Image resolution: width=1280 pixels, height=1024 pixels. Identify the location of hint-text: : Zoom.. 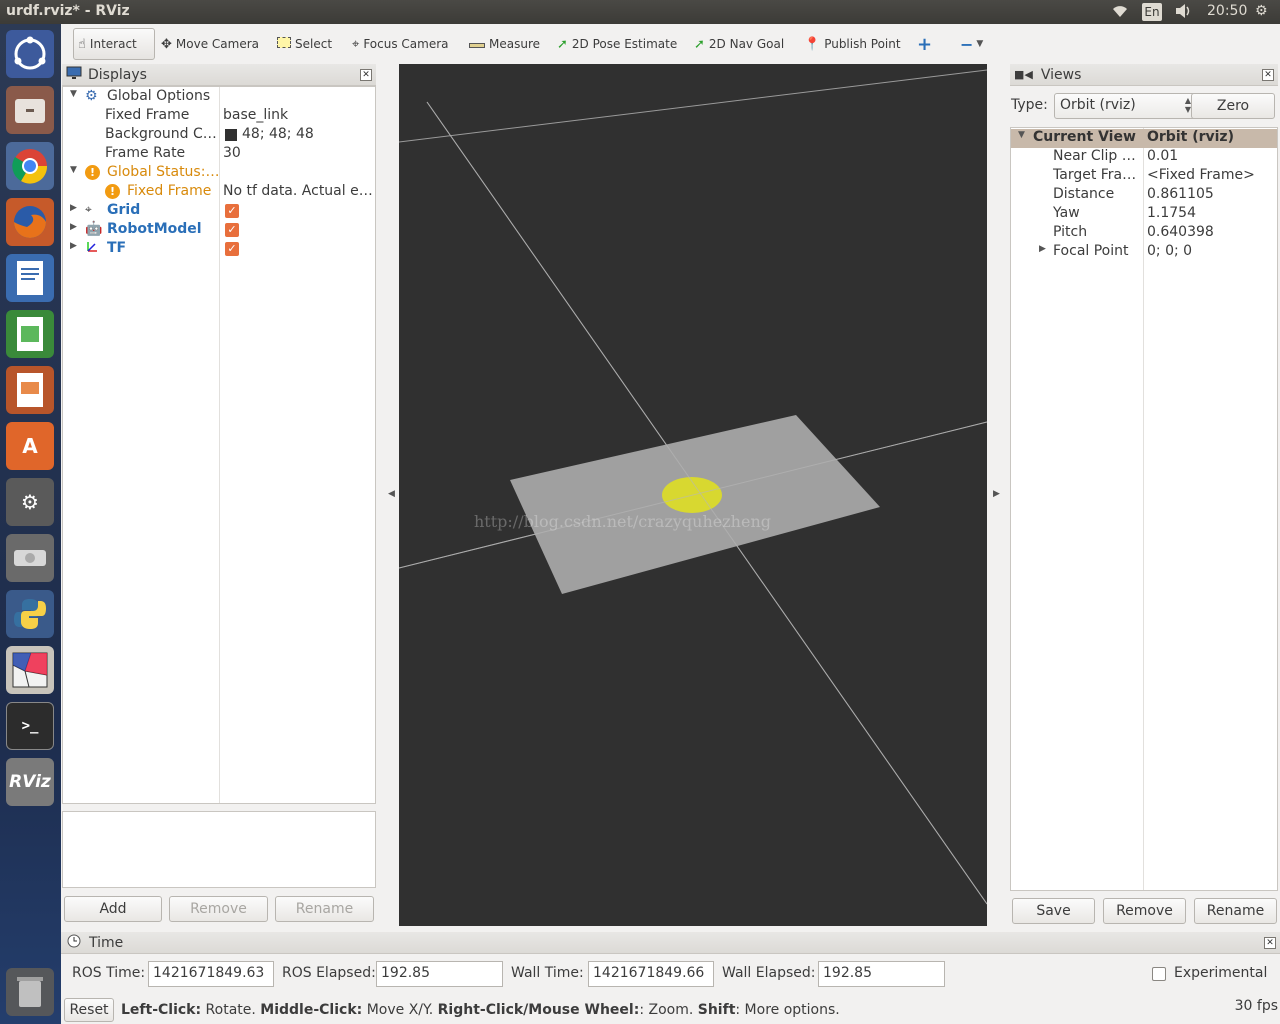
(668, 1010).